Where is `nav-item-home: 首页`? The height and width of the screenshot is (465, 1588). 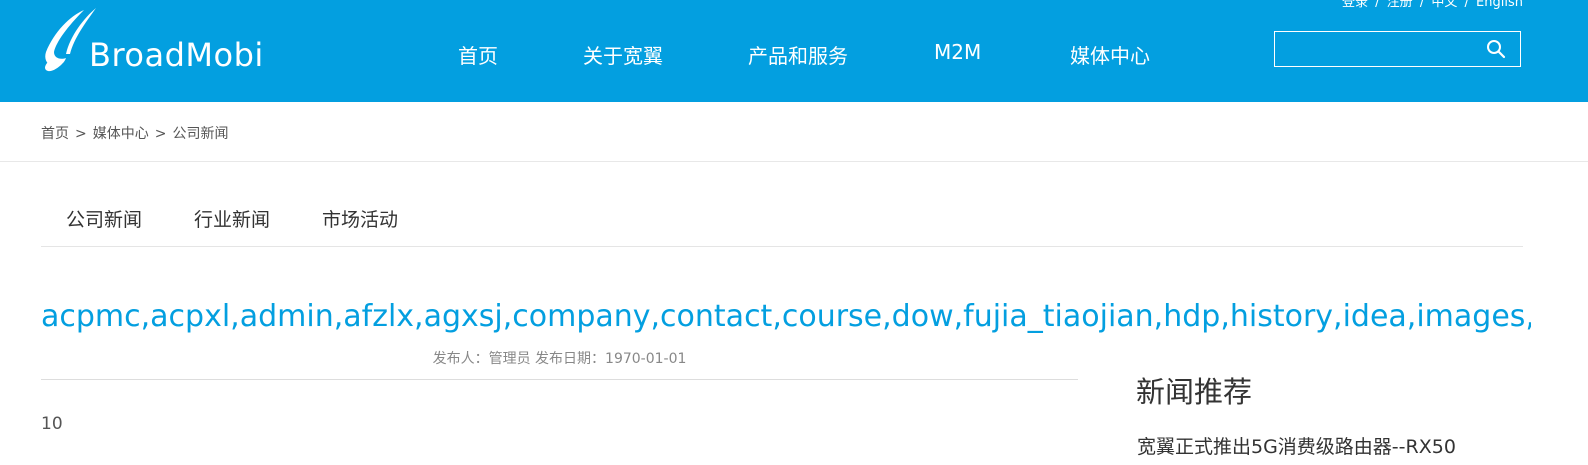
nav-item-home: 首页 is located at coordinates (478, 54).